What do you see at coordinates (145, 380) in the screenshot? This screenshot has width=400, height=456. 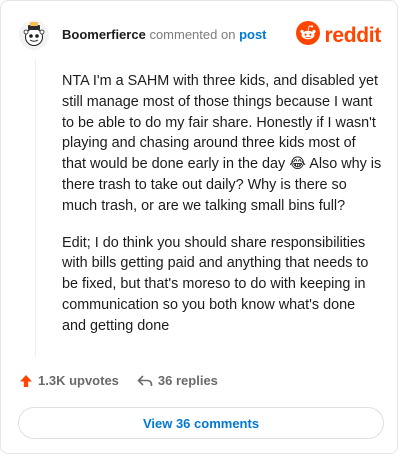 I see `reply-arrow-icon` at bounding box center [145, 380].